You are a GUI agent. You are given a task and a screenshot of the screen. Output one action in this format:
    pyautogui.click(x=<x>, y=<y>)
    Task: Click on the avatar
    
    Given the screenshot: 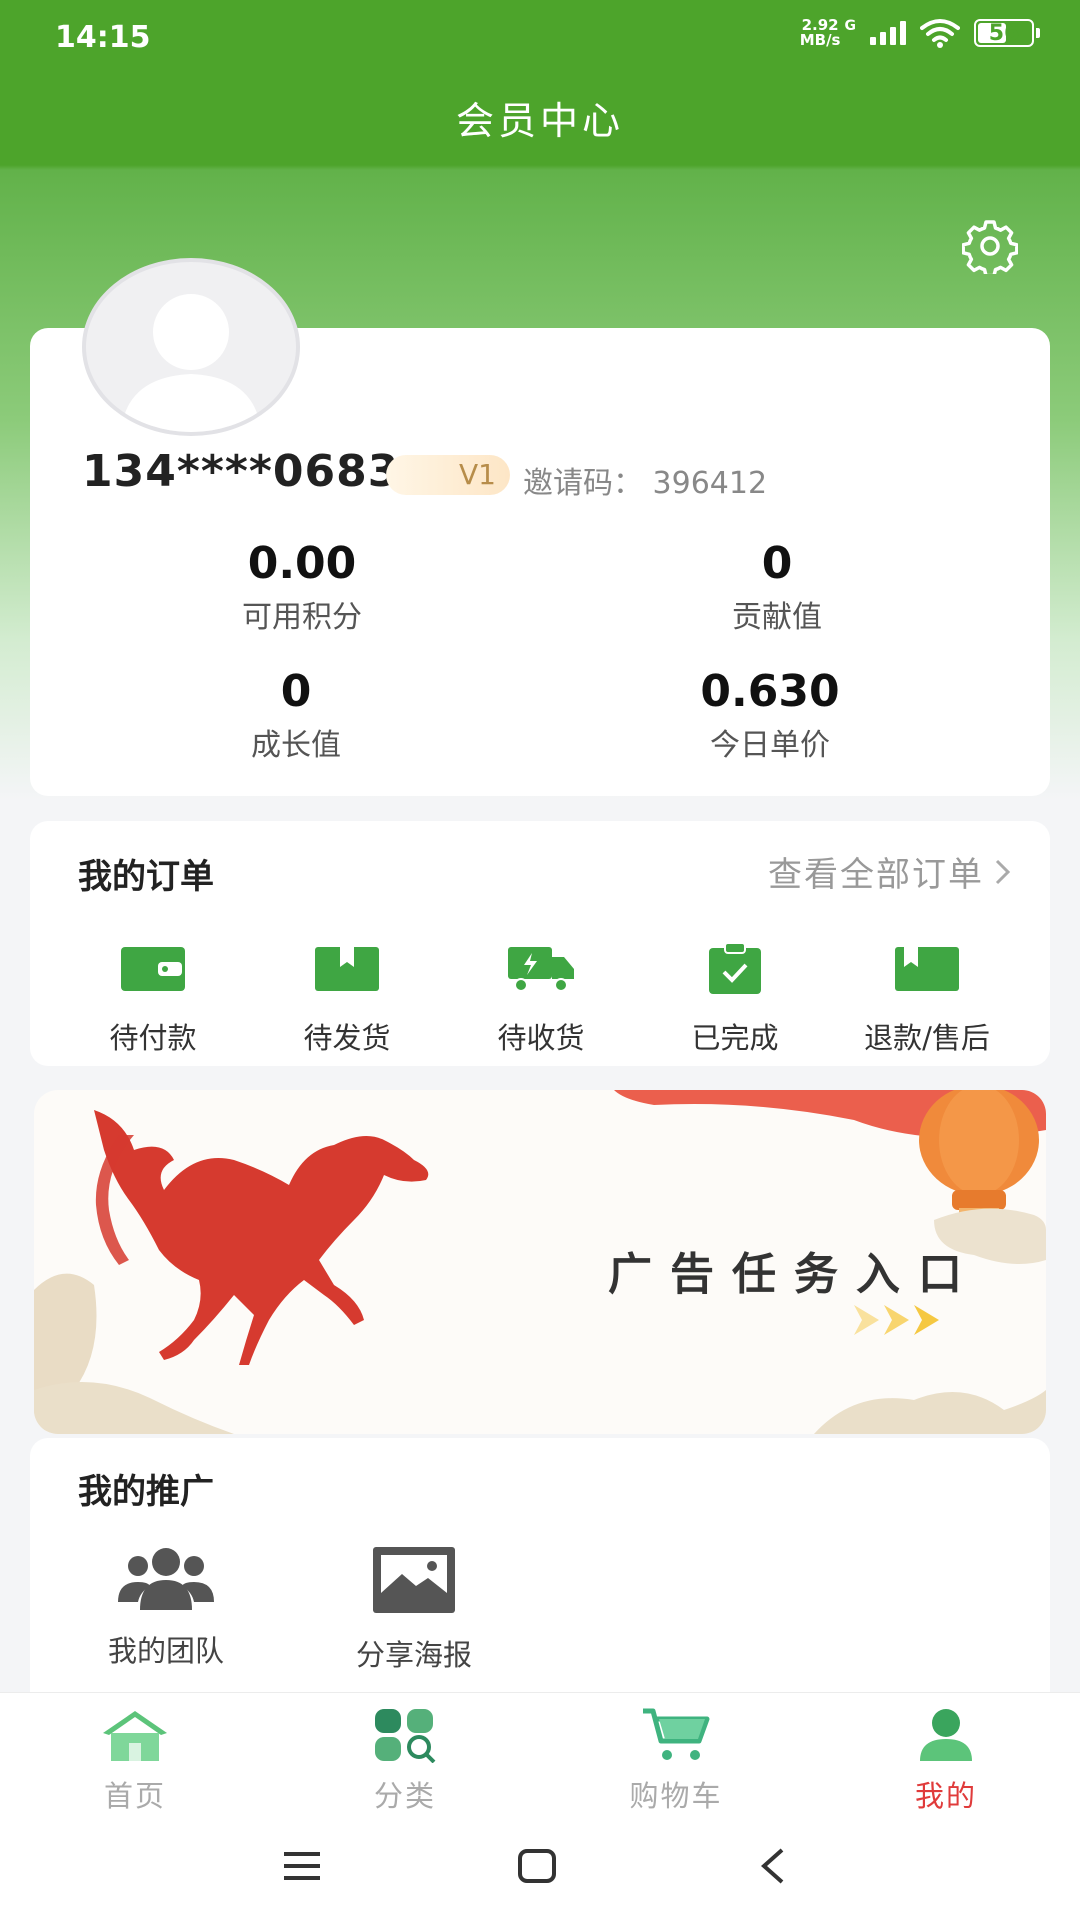 What is the action you would take?
    pyautogui.click(x=191, y=347)
    